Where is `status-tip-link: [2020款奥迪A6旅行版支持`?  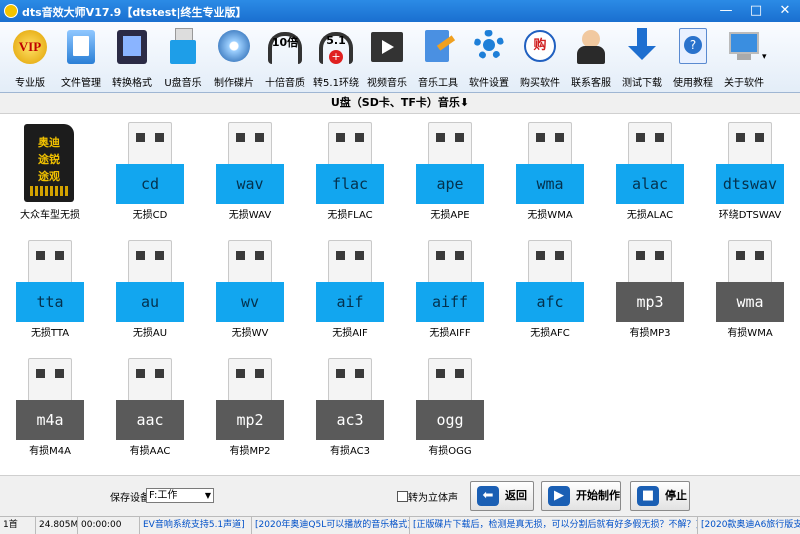
status-tip-link: [2020款奥迪A6旅行版支持 is located at coordinates (749, 525).